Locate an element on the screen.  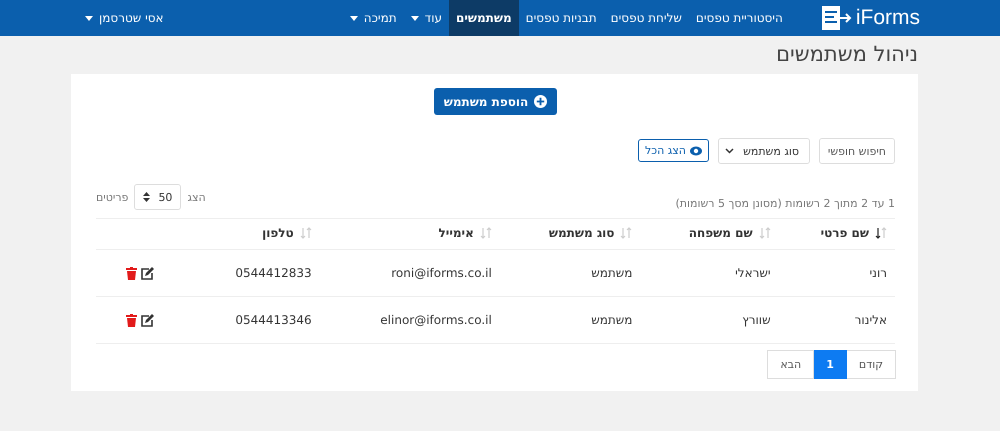
page-title: ניהול משתמשים is located at coordinates (846, 54).